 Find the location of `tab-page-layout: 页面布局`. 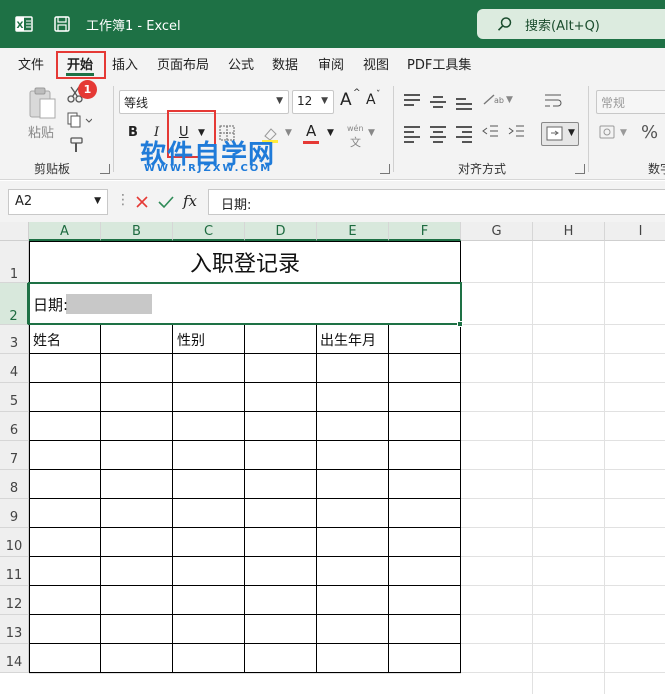

tab-page-layout: 页面布局 is located at coordinates (183, 63).